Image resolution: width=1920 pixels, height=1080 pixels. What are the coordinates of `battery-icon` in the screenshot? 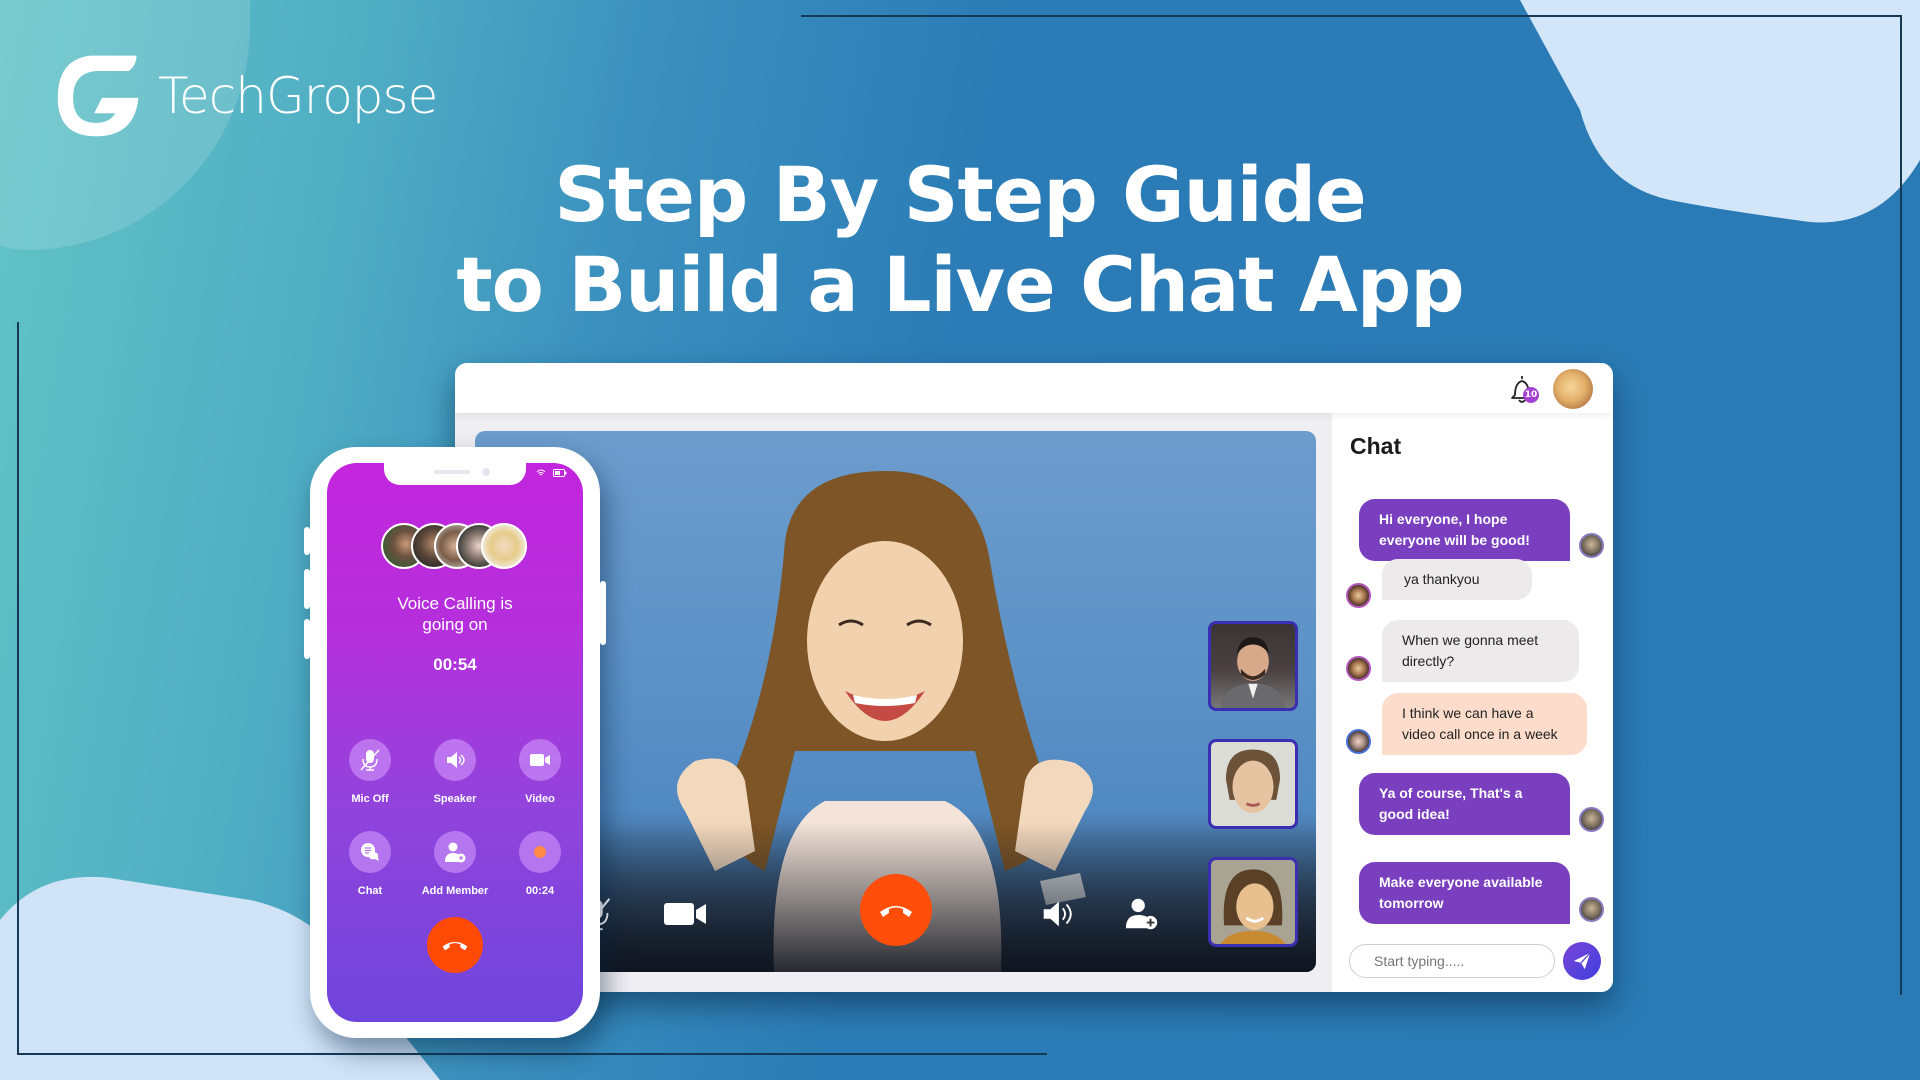 It's located at (560, 473).